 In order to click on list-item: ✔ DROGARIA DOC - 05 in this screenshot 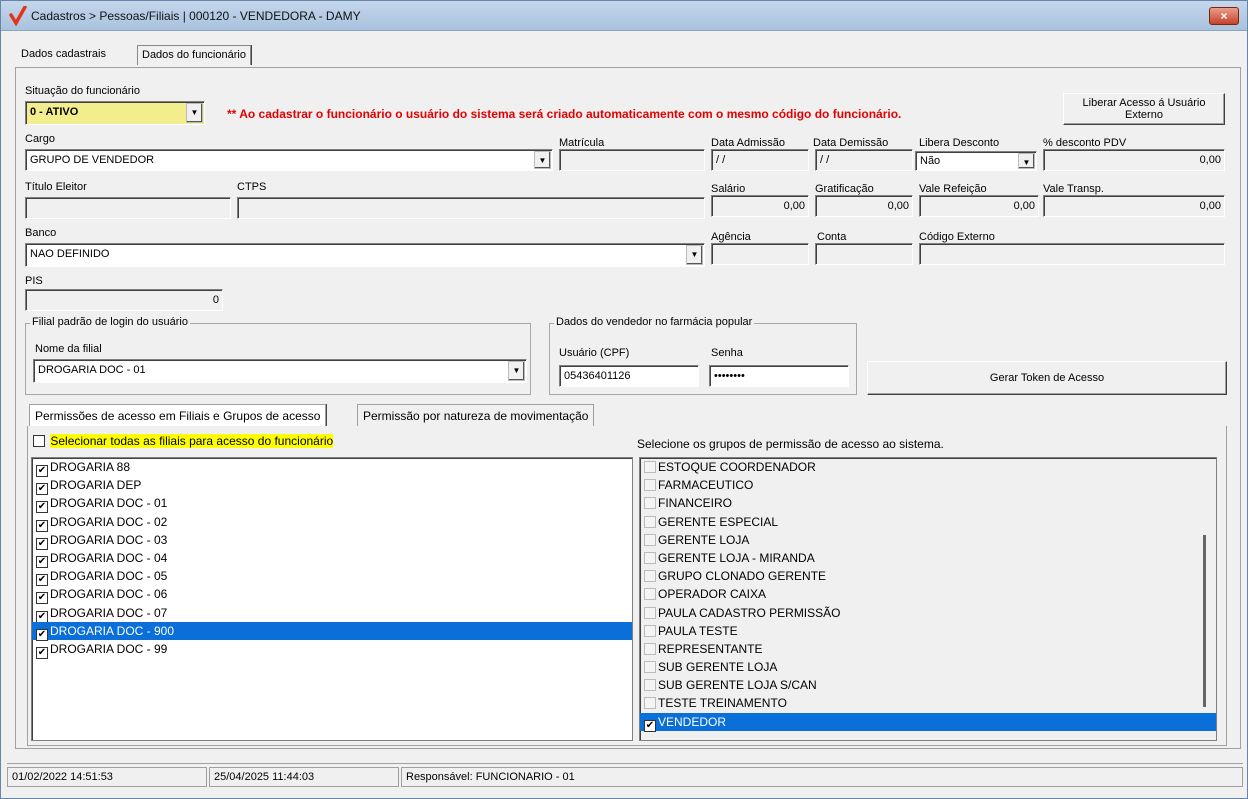, I will do `click(332, 577)`.